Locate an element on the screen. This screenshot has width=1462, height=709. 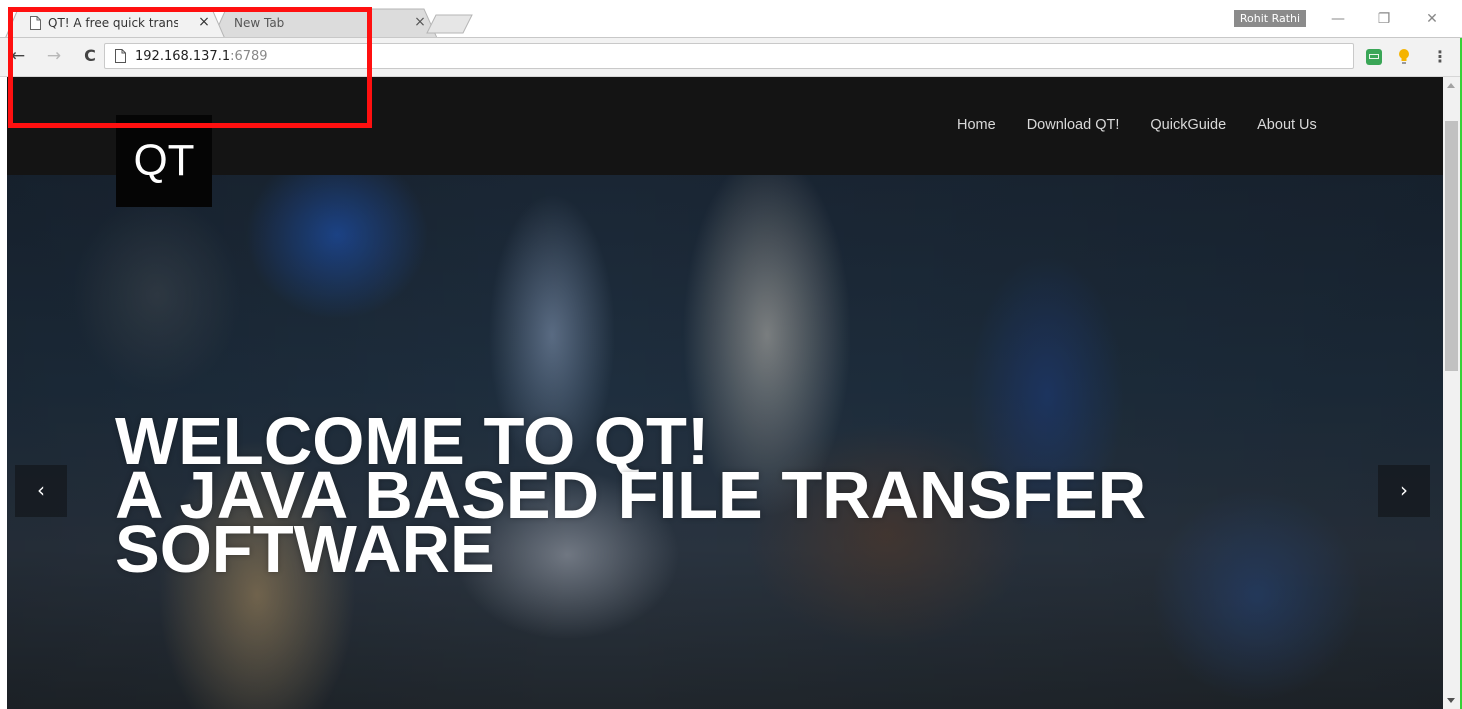
annotation-highlight is located at coordinates (190, 67).